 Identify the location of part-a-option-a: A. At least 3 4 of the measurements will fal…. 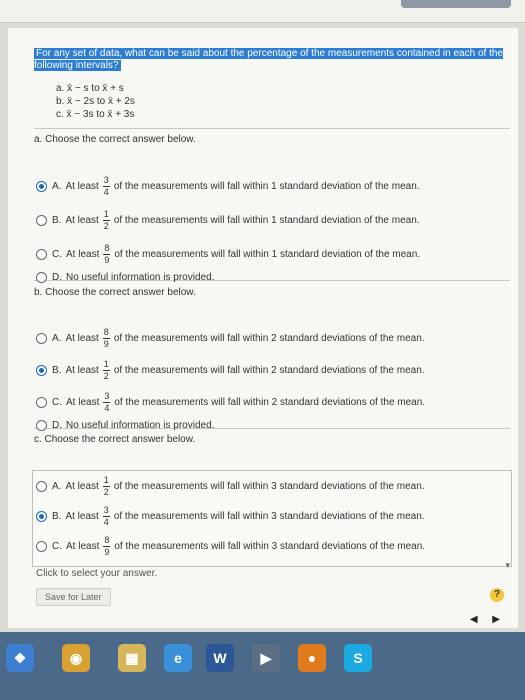
(228, 186).